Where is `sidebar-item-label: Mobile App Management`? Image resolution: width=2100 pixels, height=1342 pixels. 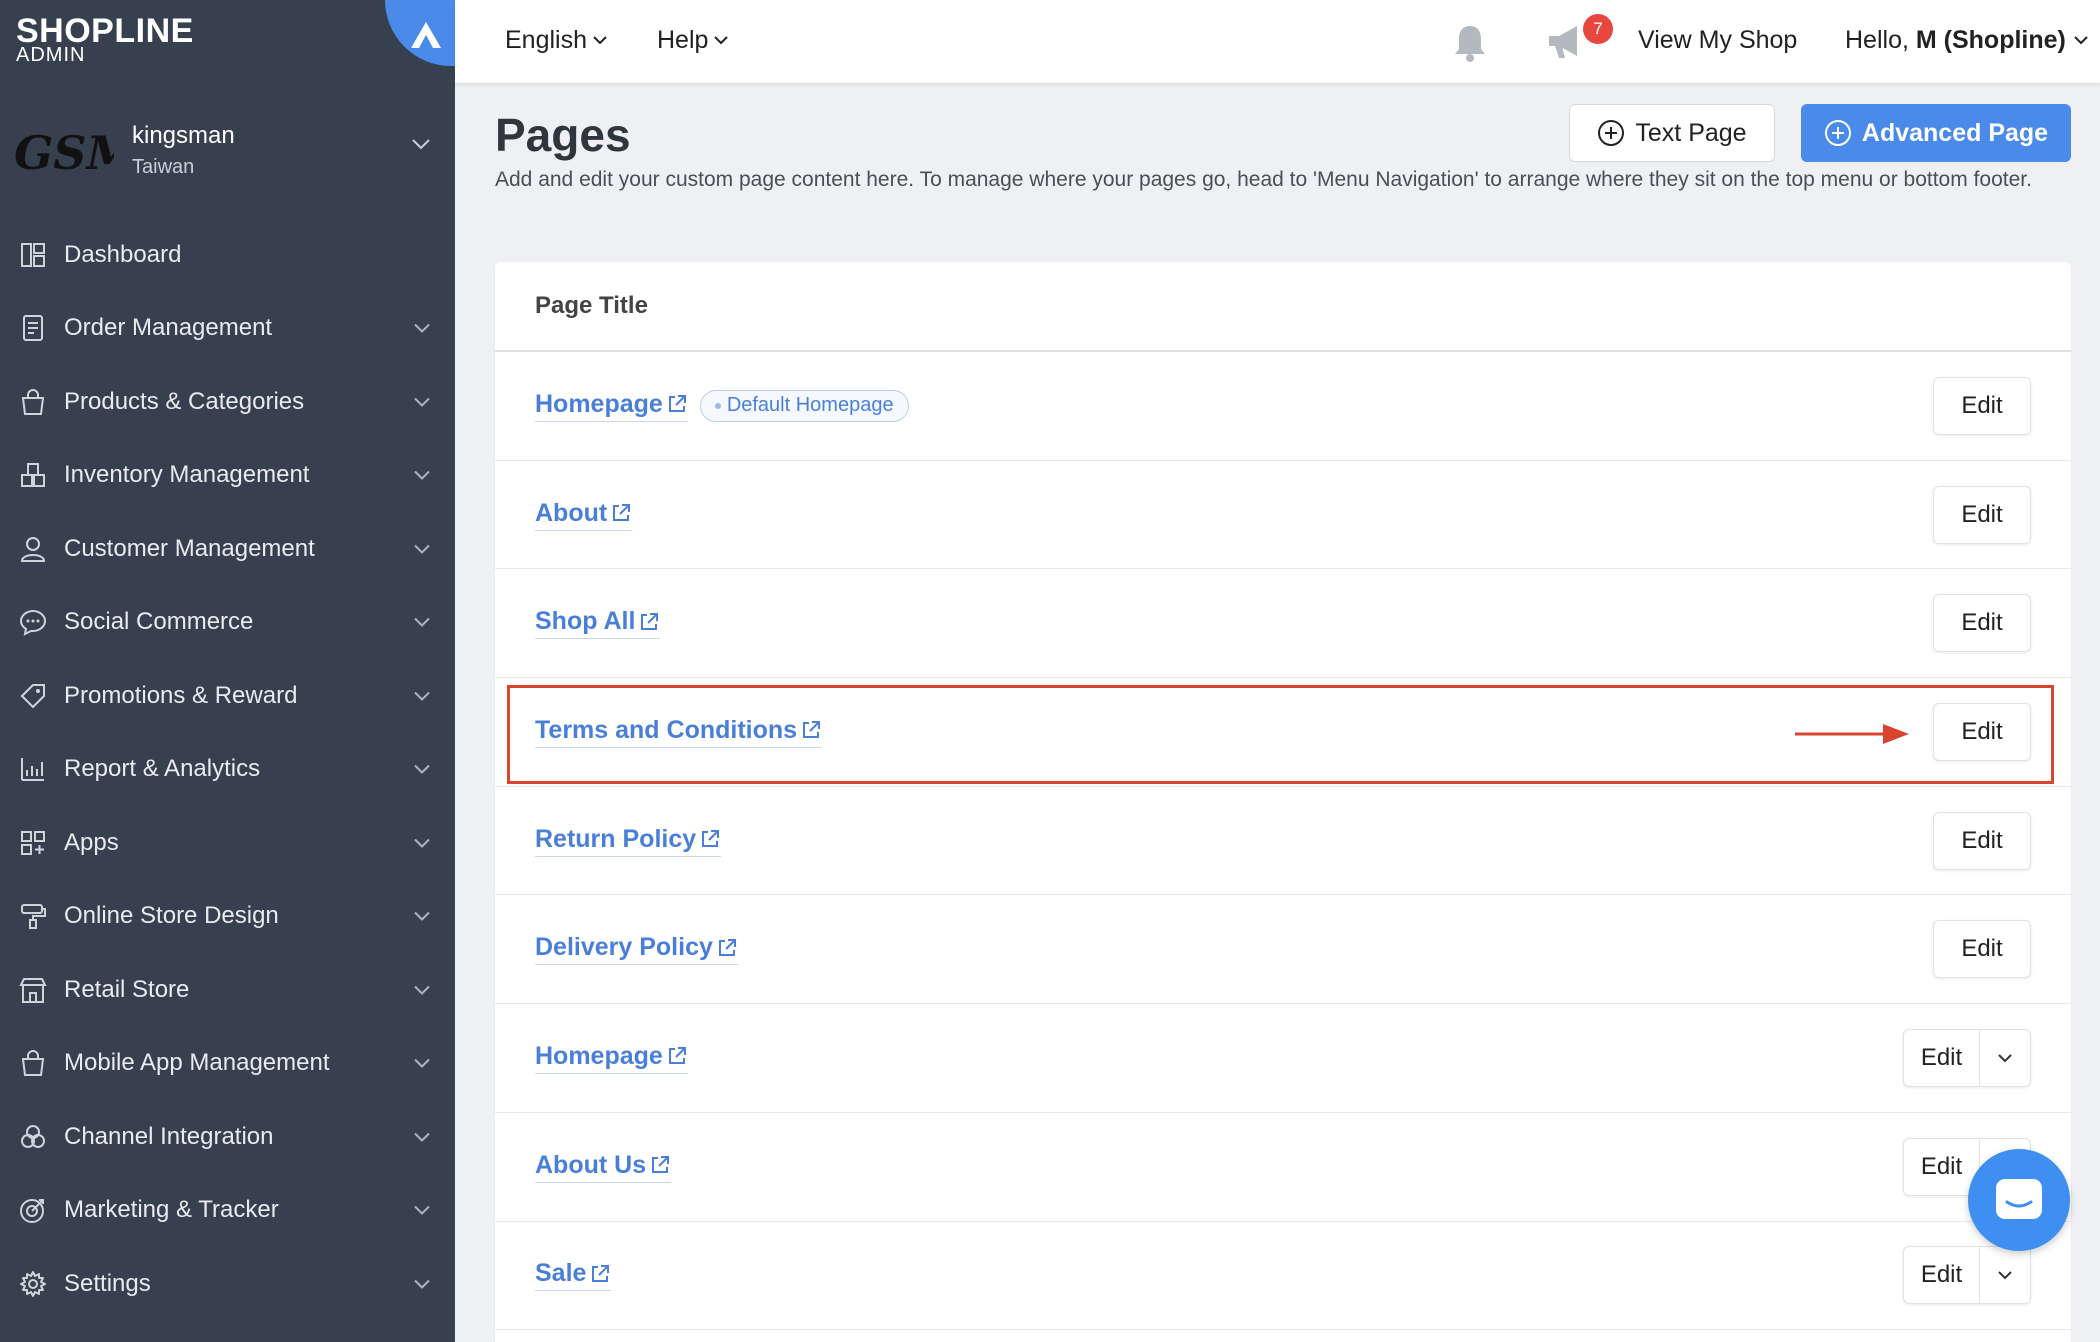
sidebar-item-label: Mobile App Management is located at coordinates (197, 1063).